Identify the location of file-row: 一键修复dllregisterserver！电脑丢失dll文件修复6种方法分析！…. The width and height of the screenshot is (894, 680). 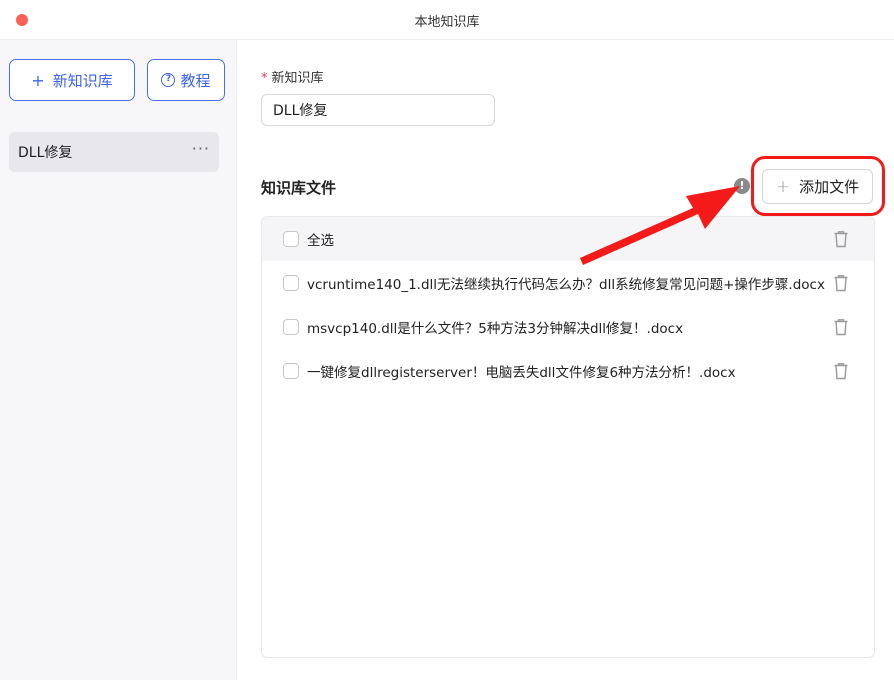
(568, 371).